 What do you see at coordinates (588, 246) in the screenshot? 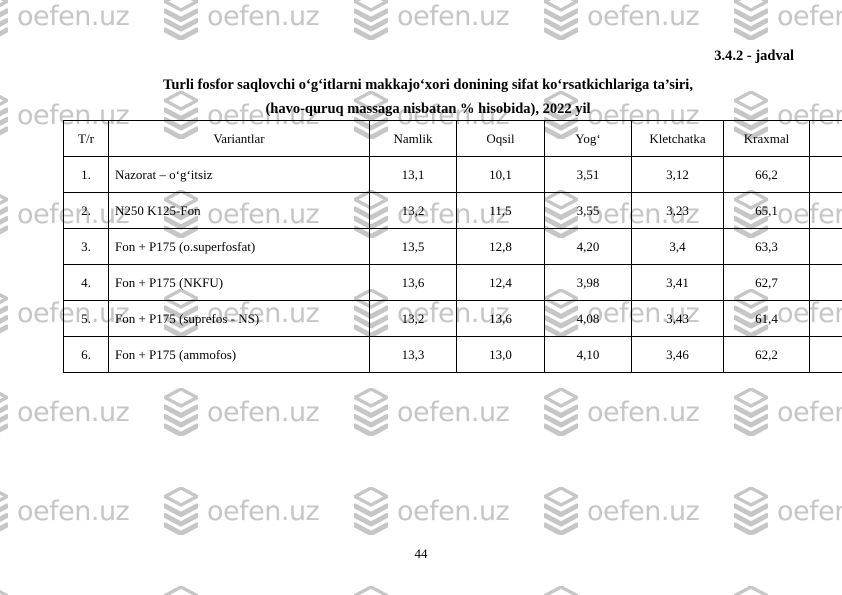
I see `cell-yog: 4,20` at bounding box center [588, 246].